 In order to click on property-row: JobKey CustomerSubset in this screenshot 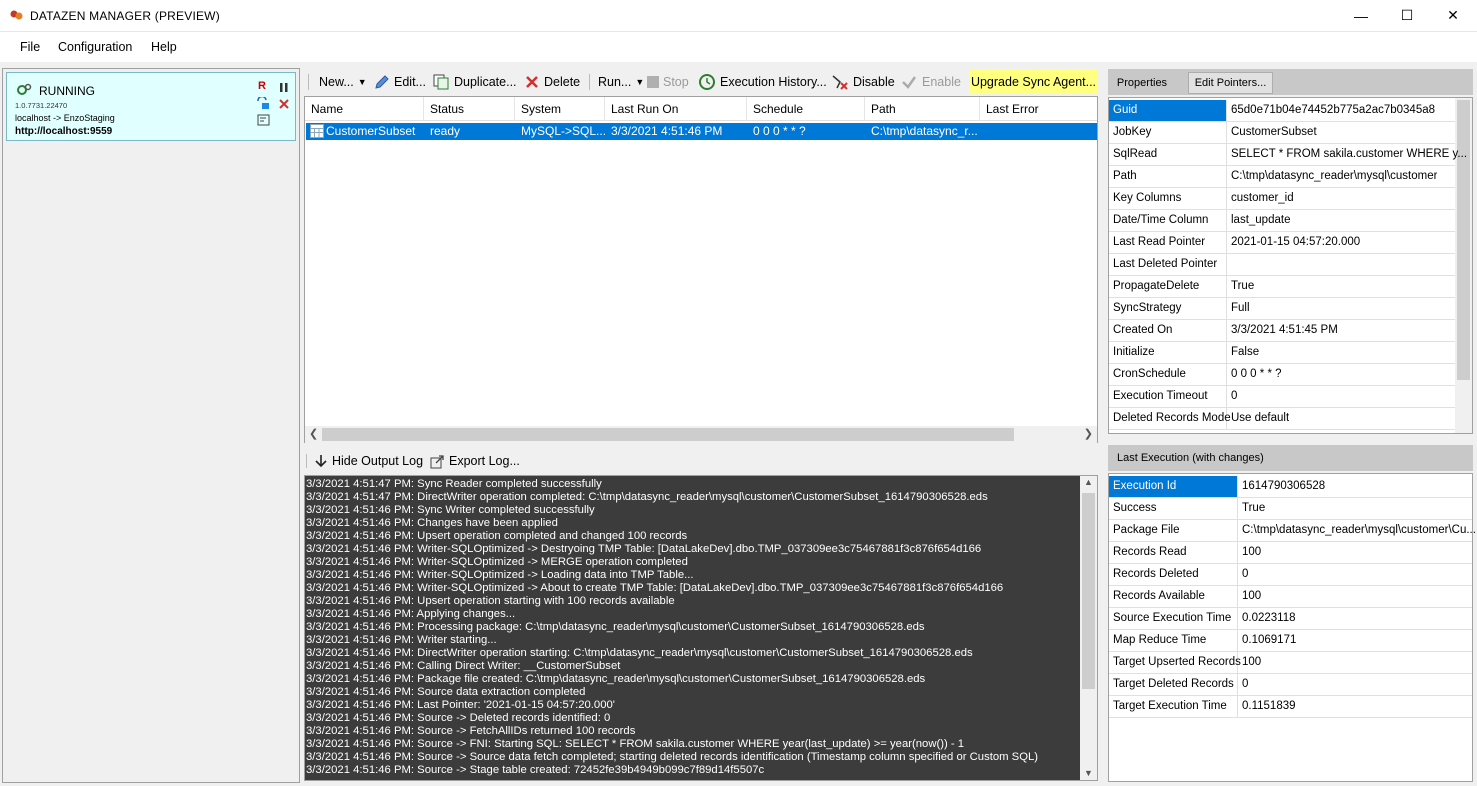, I will do `click(1282, 133)`.